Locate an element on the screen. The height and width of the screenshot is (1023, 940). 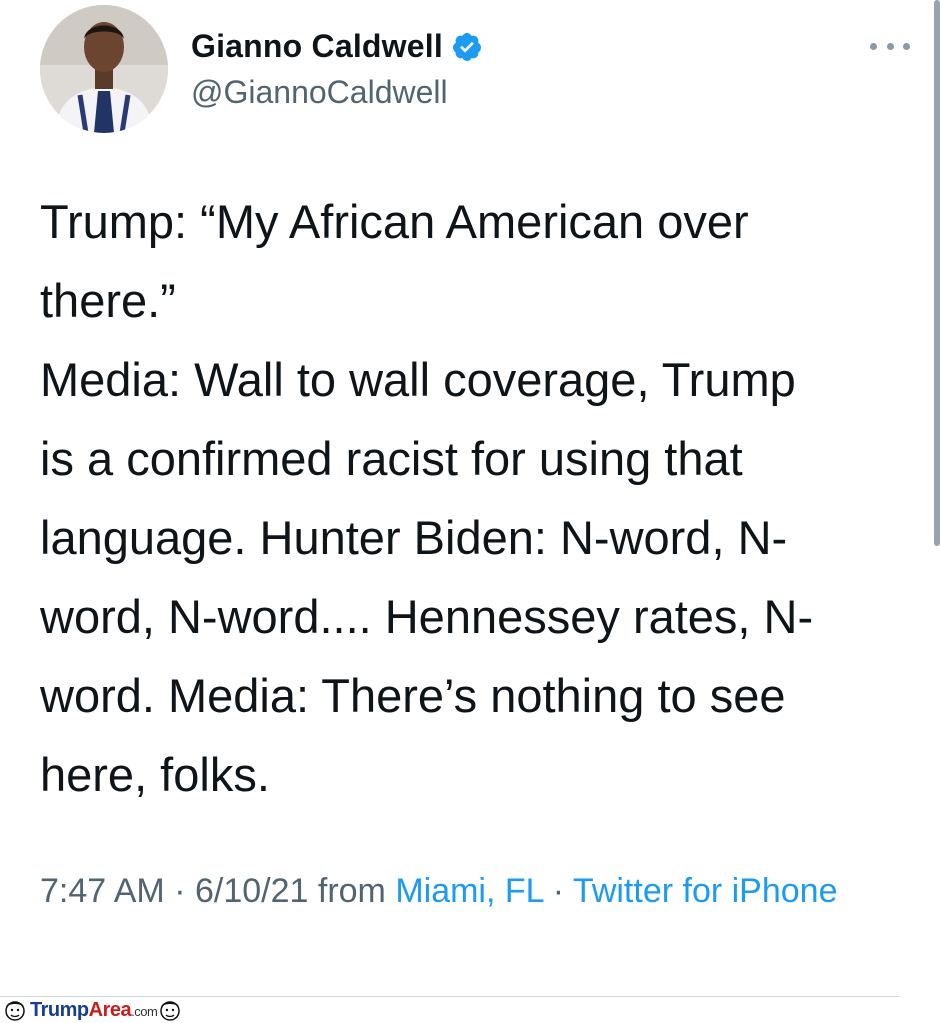
tweet-text-line: here, folks. is located at coordinates (155, 774).